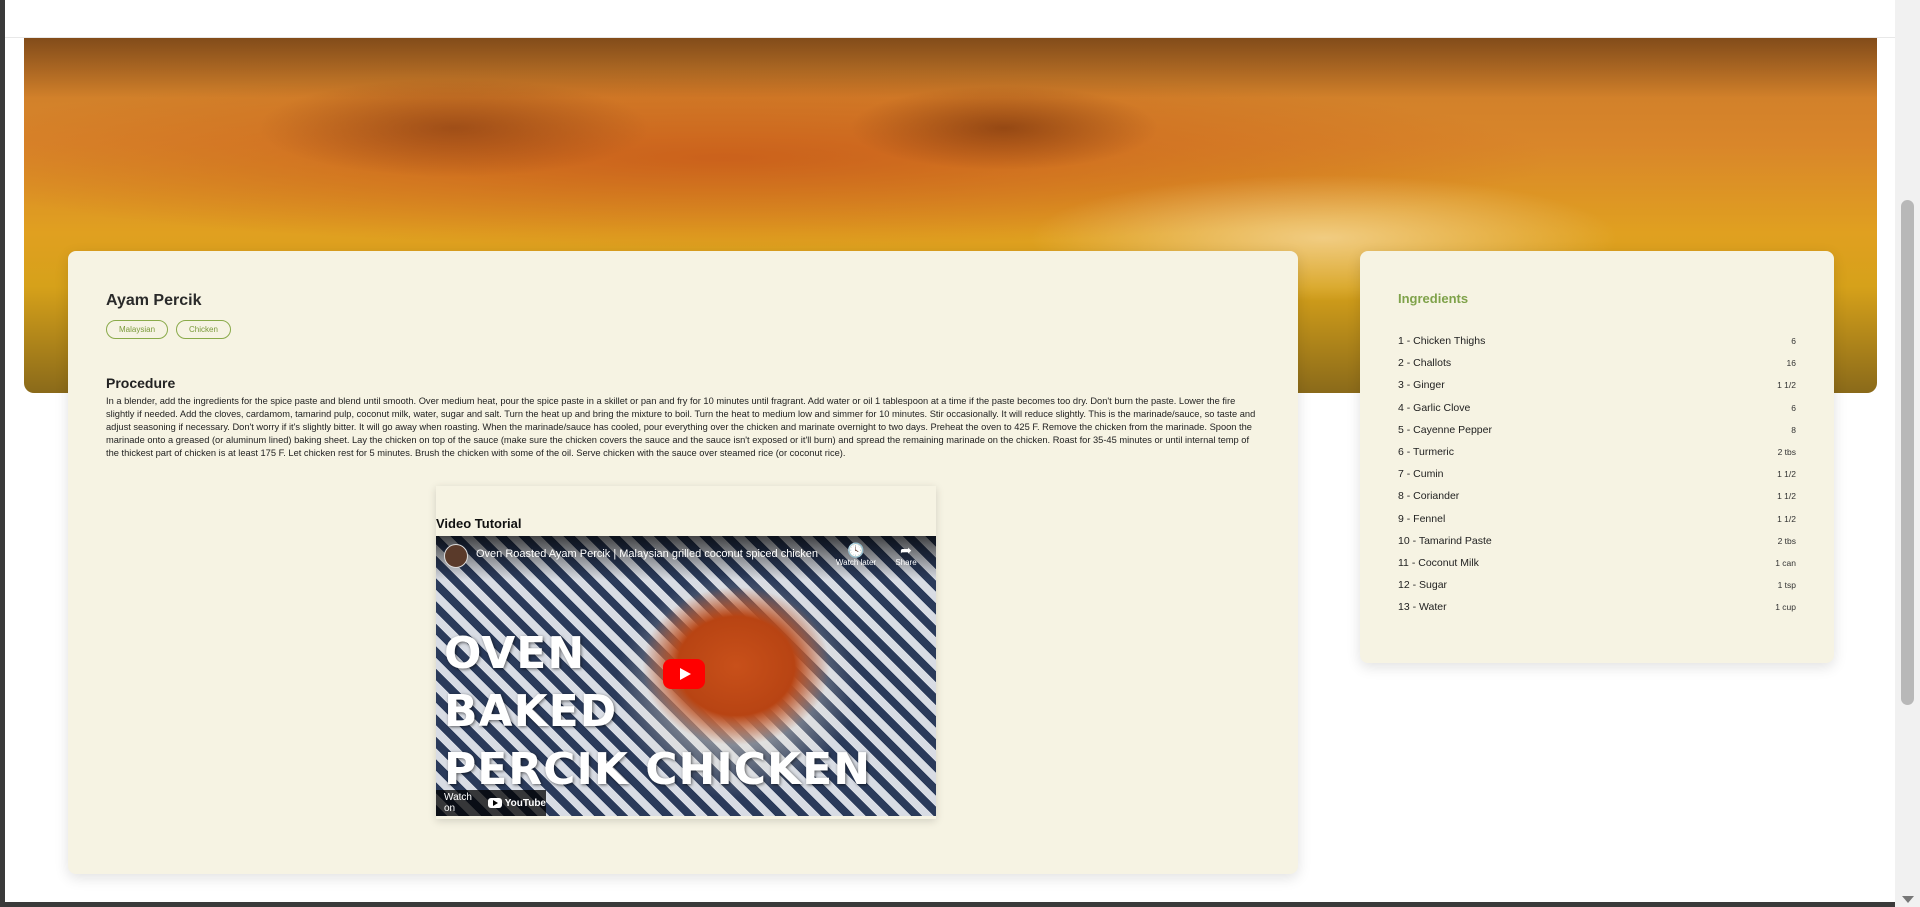 The image size is (1920, 907). What do you see at coordinates (1908, 899) in the screenshot?
I see `scroll-down-arrow-icon` at bounding box center [1908, 899].